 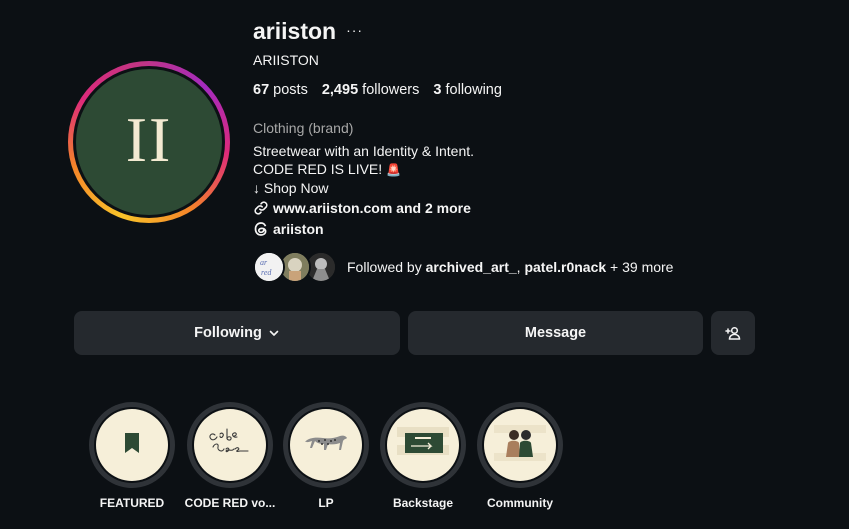 What do you see at coordinates (423, 503) in the screenshot?
I see `highlight-label: Backstage` at bounding box center [423, 503].